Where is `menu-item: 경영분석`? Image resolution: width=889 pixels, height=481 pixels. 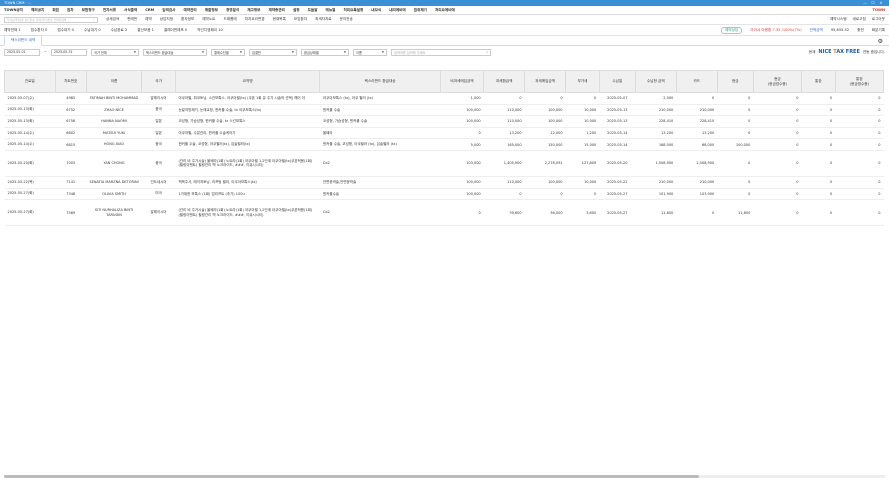
menu-item: 경영분석 is located at coordinates (232, 10).